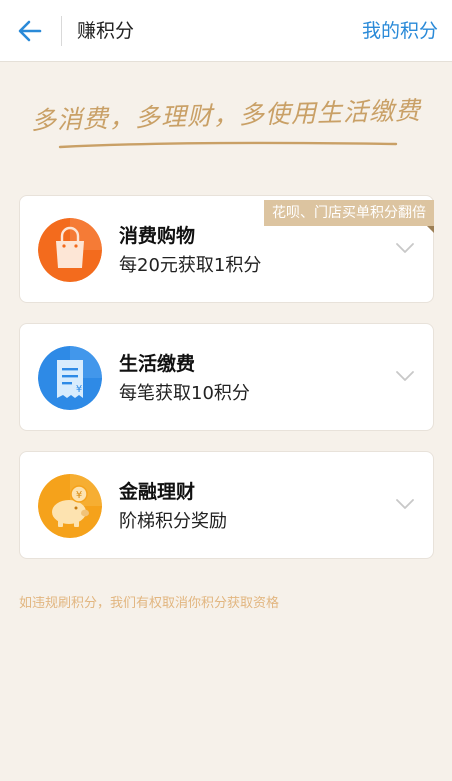  Describe the element at coordinates (157, 492) in the screenshot. I see `card-title: 金融理财` at that location.